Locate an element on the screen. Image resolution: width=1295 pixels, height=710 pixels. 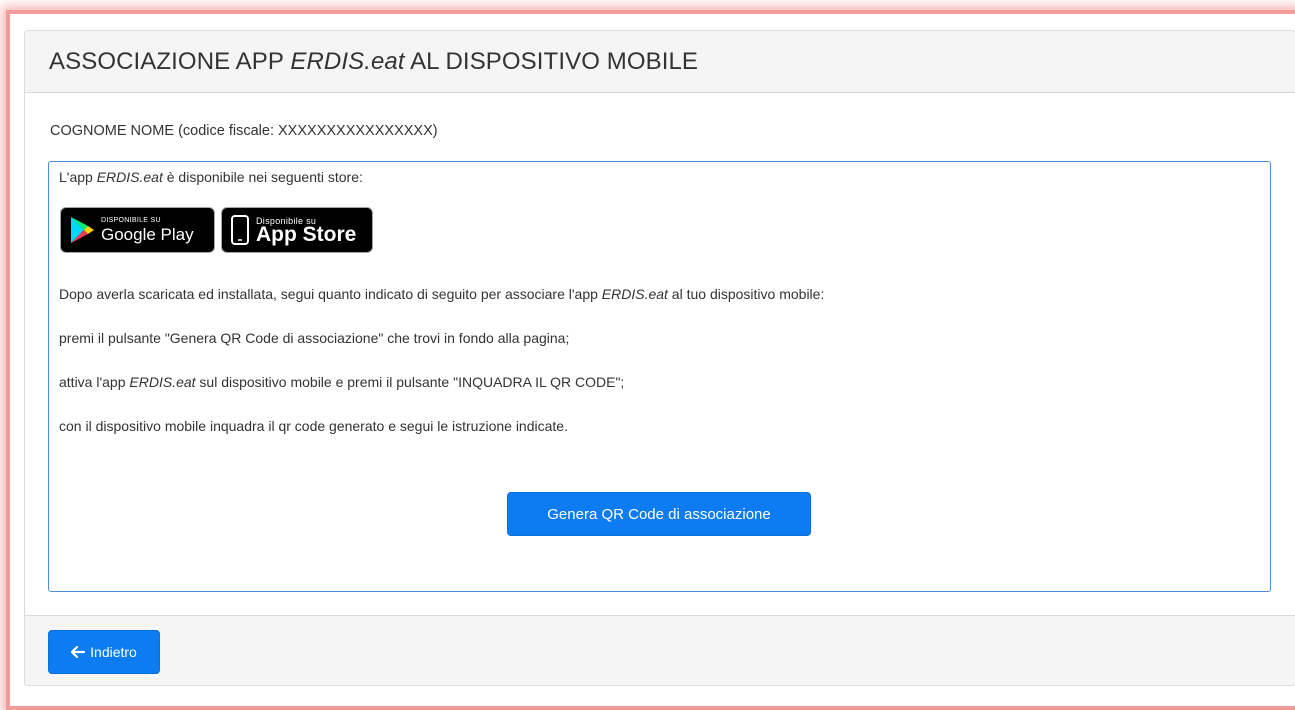
card-footer: Indietro is located at coordinates (660, 650).